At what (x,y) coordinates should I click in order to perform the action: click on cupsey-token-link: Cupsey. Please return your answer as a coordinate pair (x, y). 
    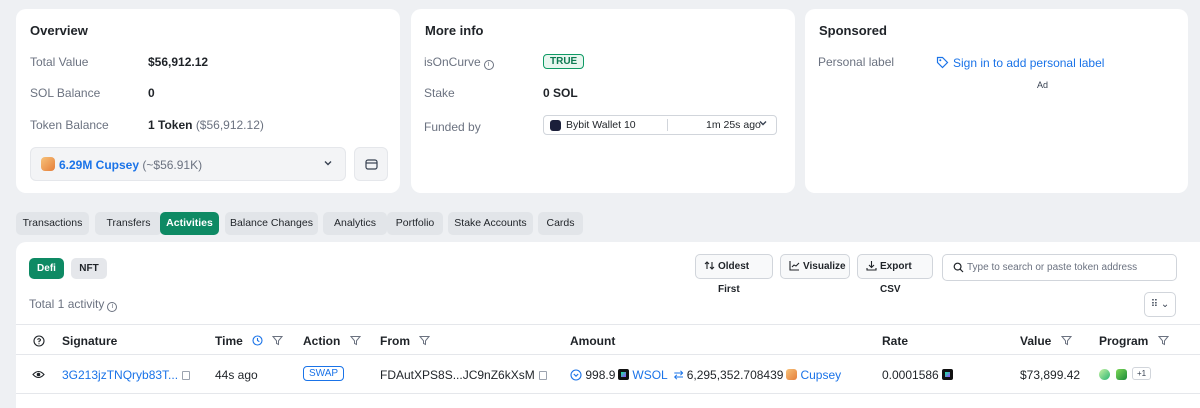
    Looking at the image, I should click on (820, 375).